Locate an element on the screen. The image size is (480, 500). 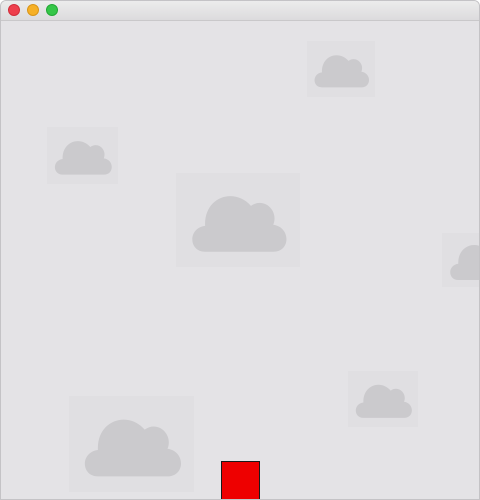
cloud-4-shape is located at coordinates (464, 262).